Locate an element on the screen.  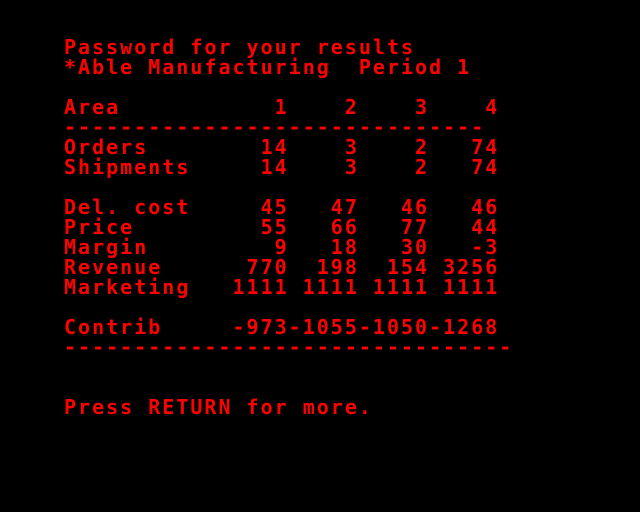
row-price: Price 55 66 77 44 is located at coordinates (282, 227).